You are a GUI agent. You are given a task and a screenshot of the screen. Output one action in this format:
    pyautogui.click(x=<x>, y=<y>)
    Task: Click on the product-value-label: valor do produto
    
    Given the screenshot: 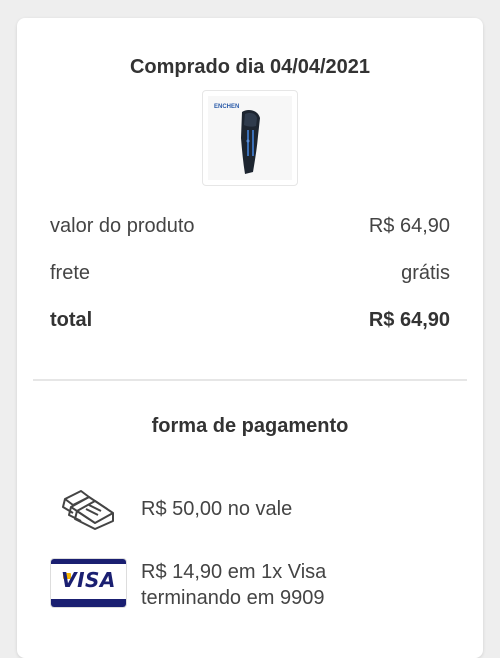 What is the action you would take?
    pyautogui.click(x=122, y=226)
    